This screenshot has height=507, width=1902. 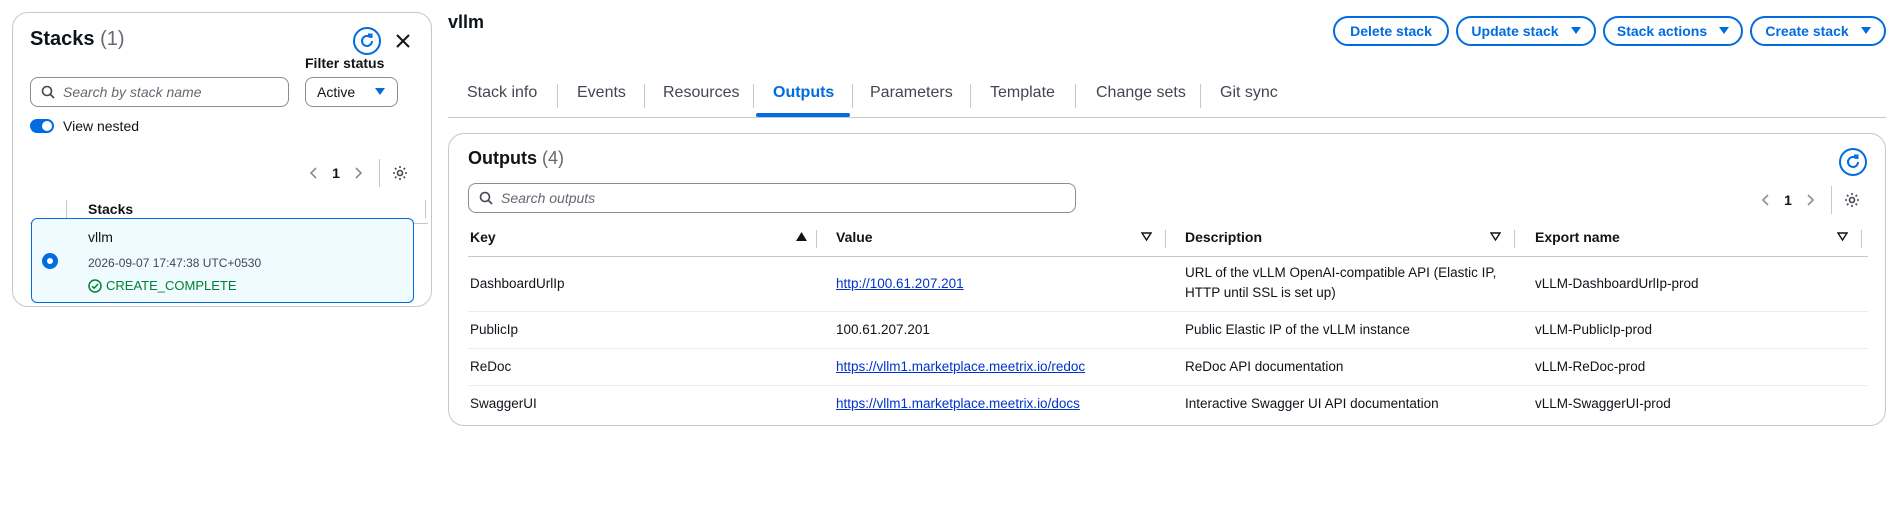 What do you see at coordinates (1526, 31) in the screenshot?
I see `update-stack-button: Update stack` at bounding box center [1526, 31].